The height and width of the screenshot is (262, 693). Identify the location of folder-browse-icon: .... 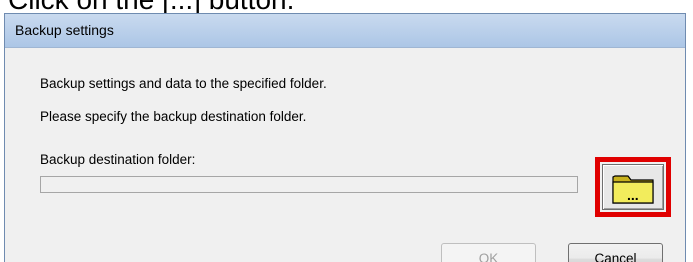
(633, 189).